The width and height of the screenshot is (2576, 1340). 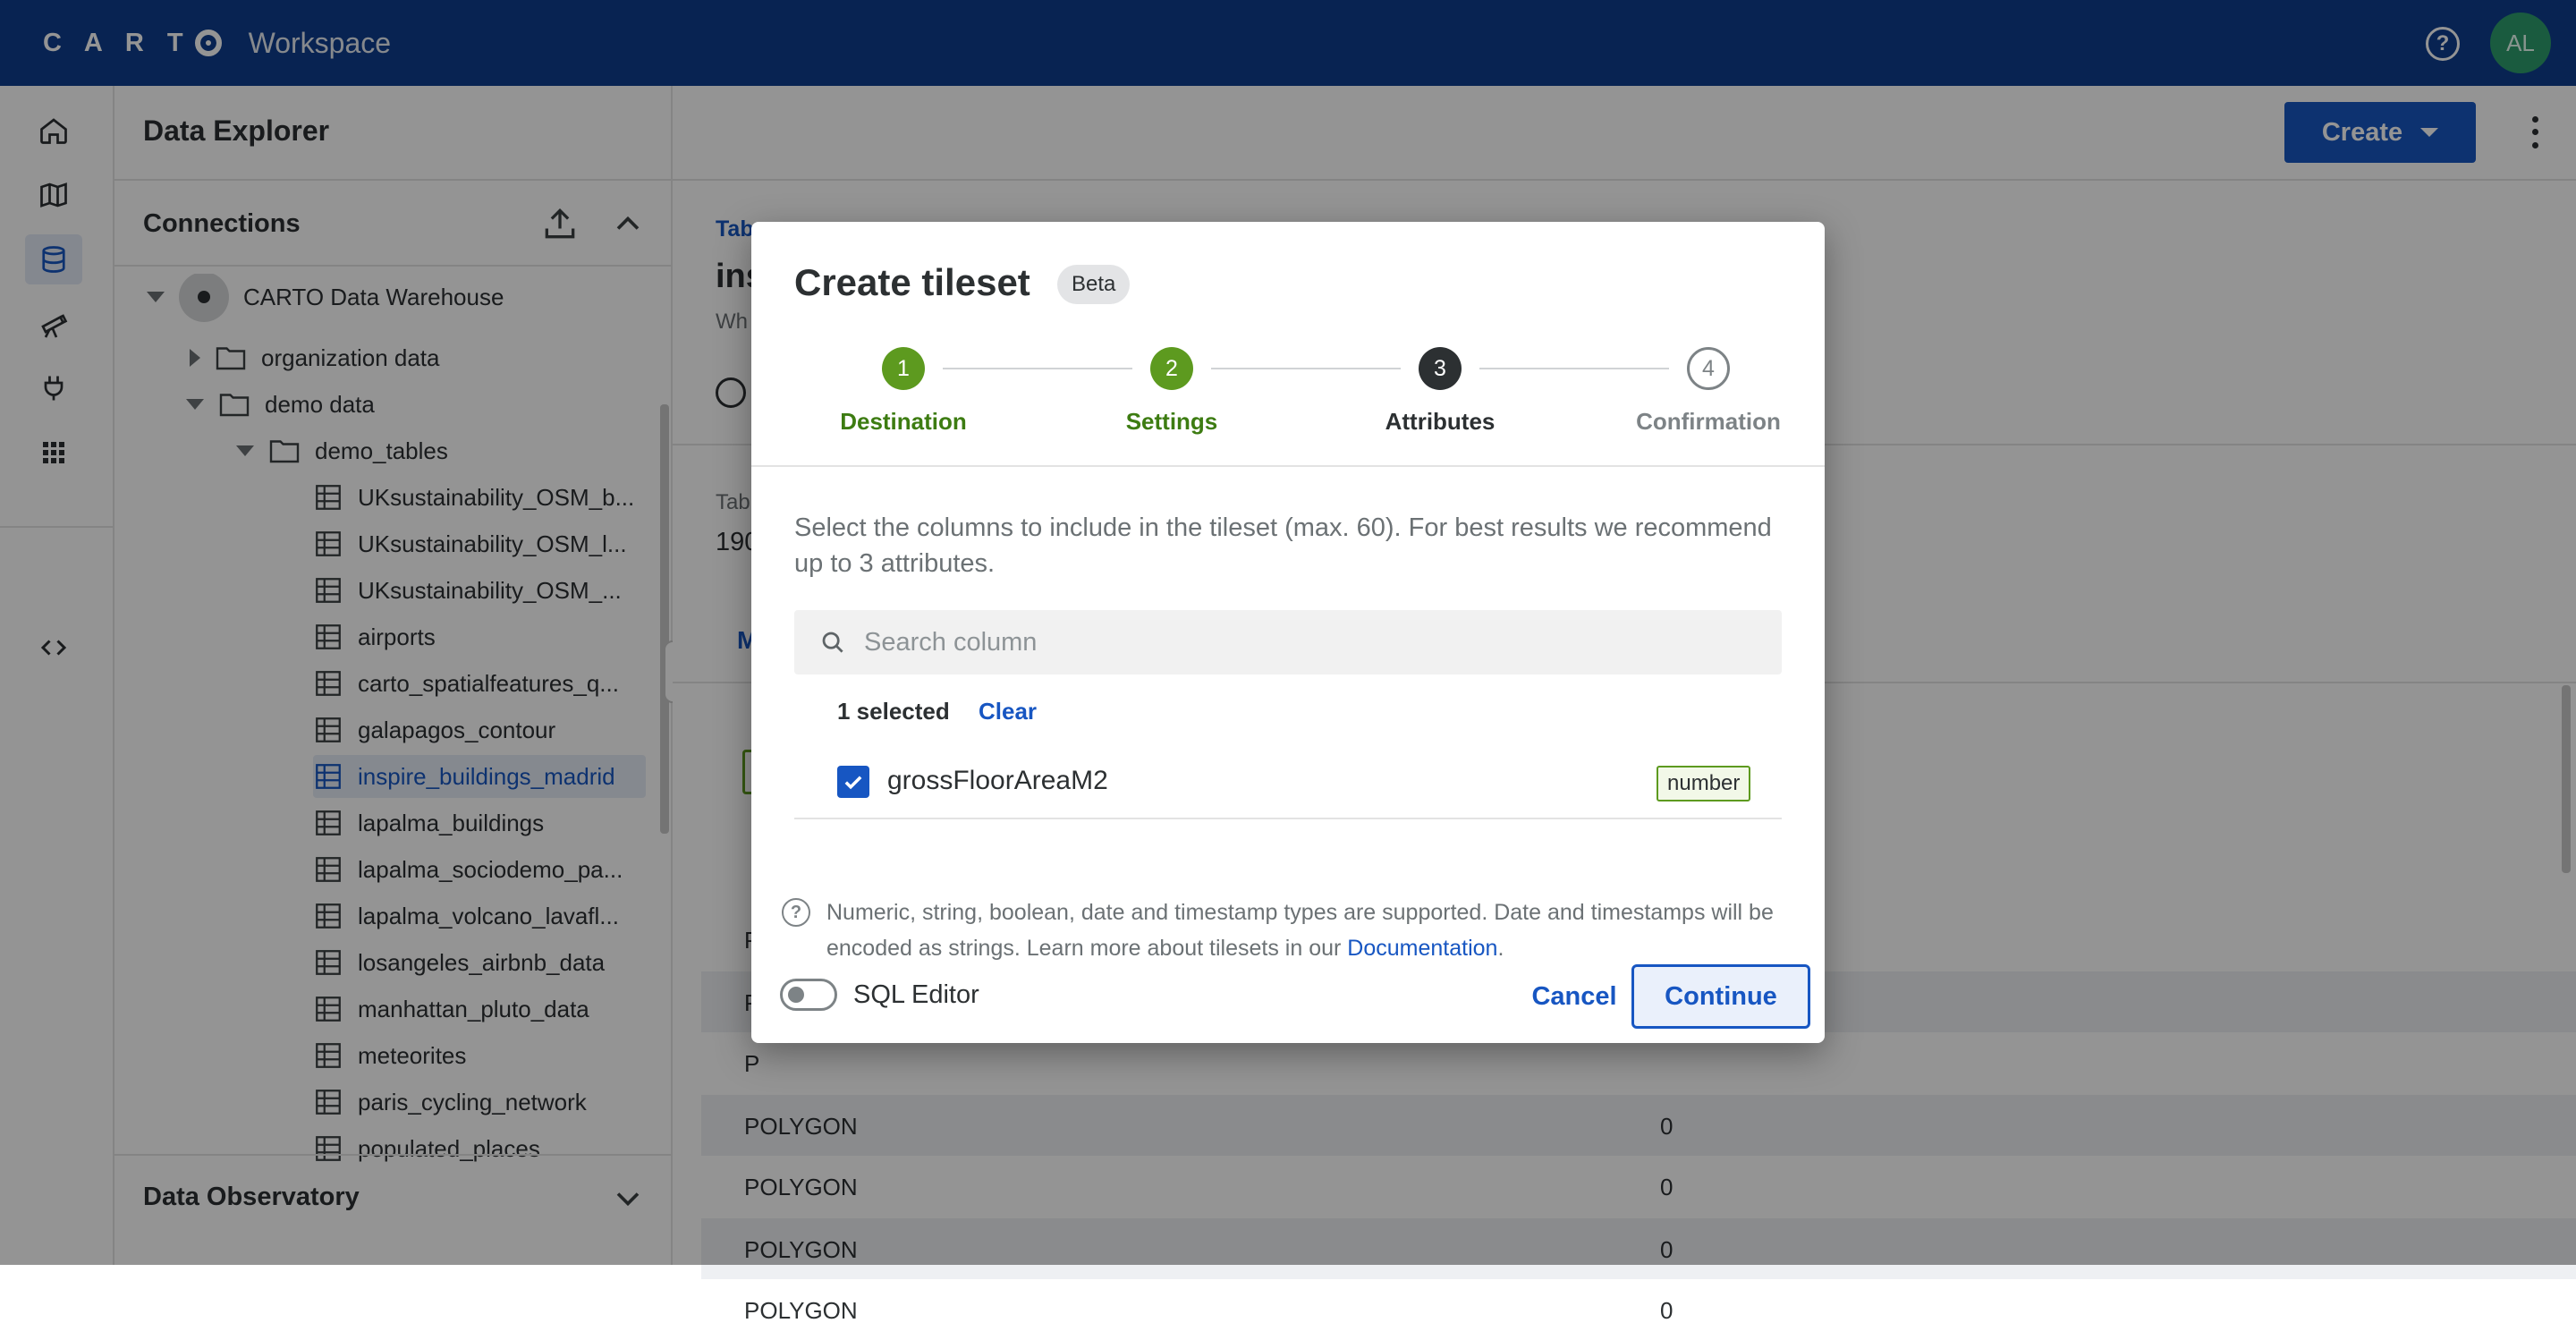 I want to click on dialog-title: Create tileset, so click(x=912, y=282).